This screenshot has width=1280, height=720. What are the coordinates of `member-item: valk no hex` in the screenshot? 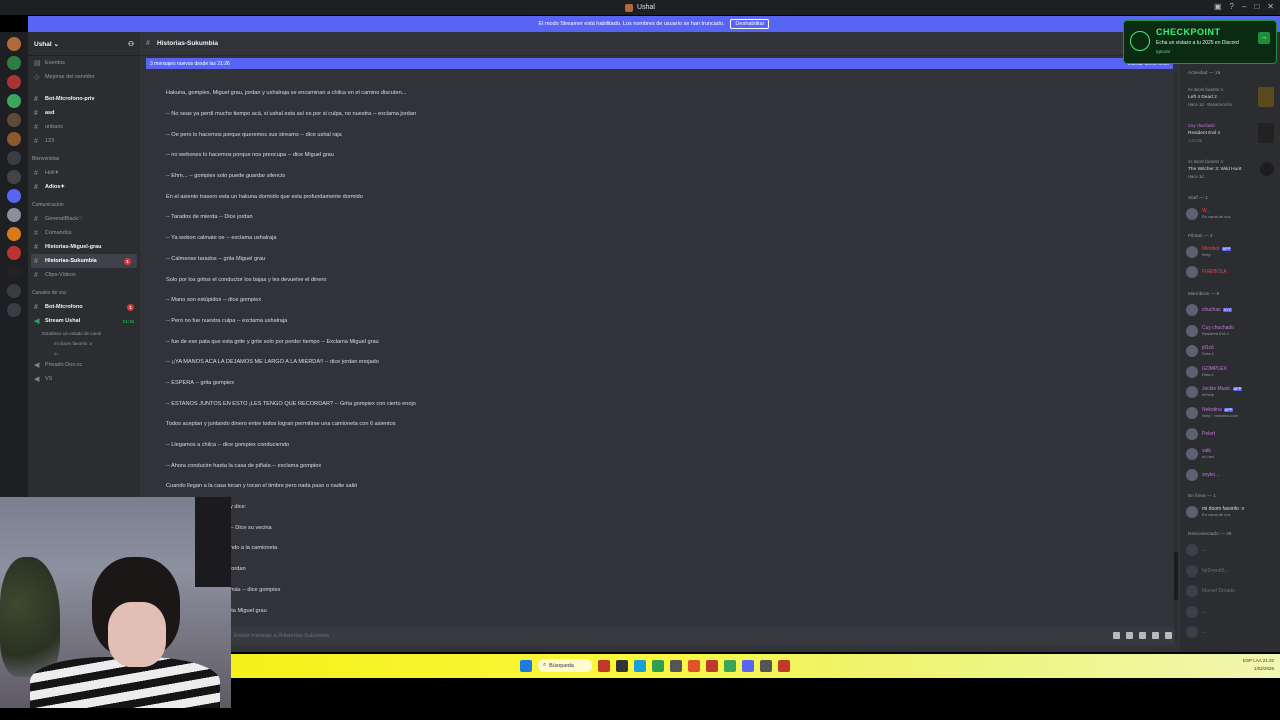 It's located at (1230, 454).